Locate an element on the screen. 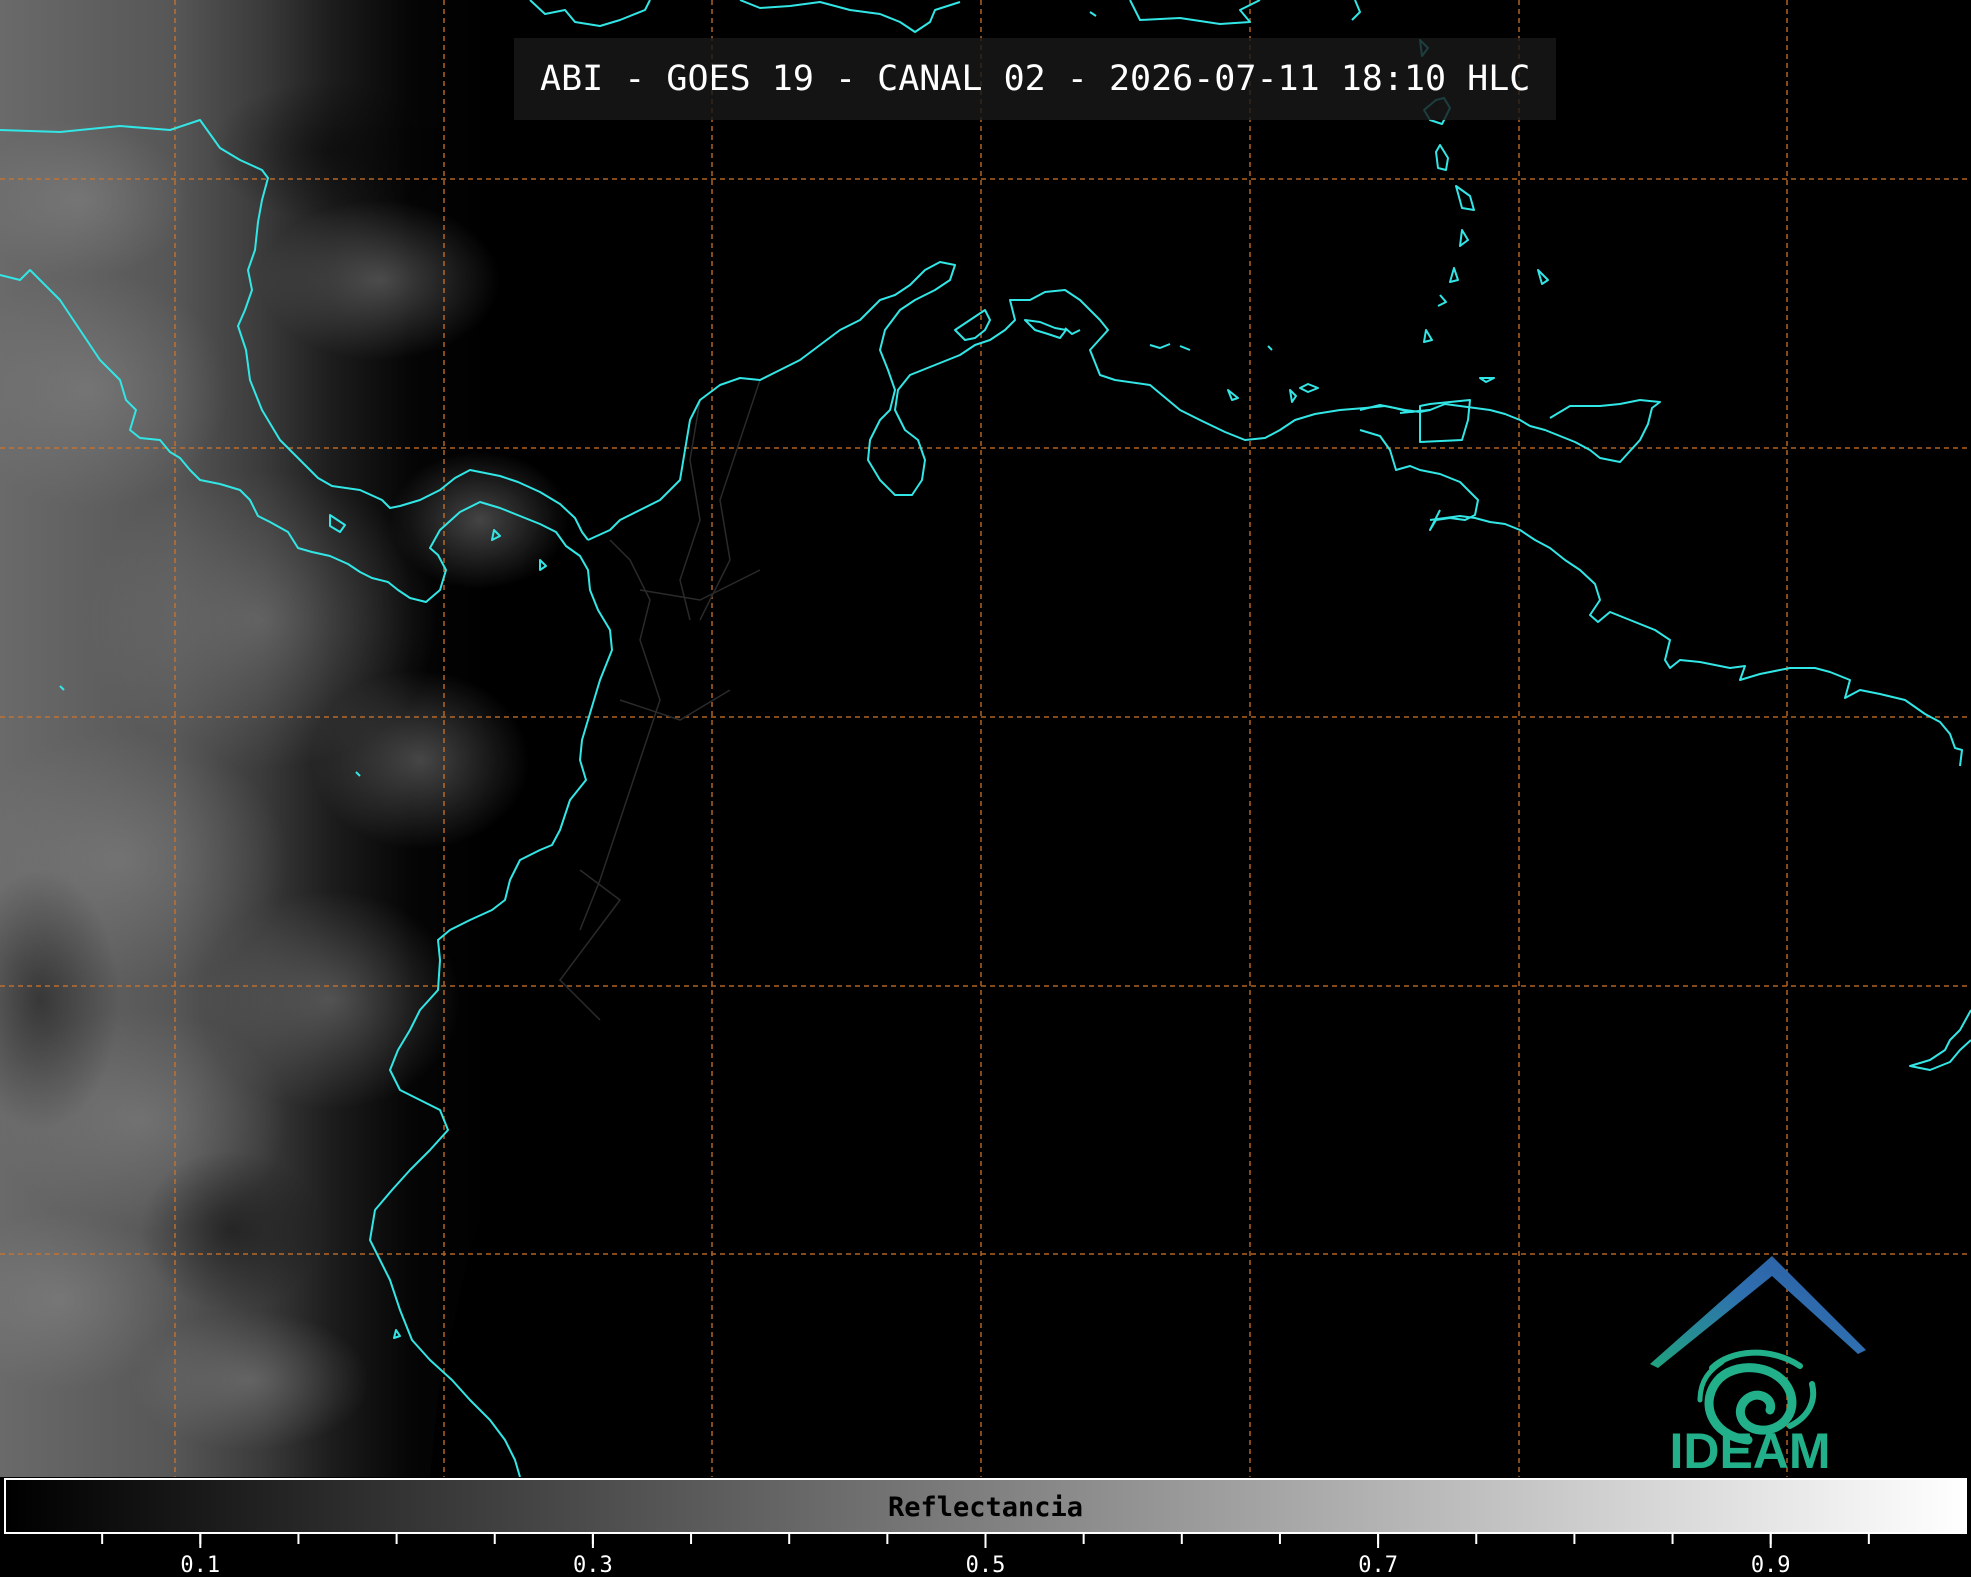 Image resolution: width=1971 pixels, height=1577 pixels. colorbar-ticks: 0.1 0.3 0.5 0.7 0.9 is located at coordinates (985, 1555).